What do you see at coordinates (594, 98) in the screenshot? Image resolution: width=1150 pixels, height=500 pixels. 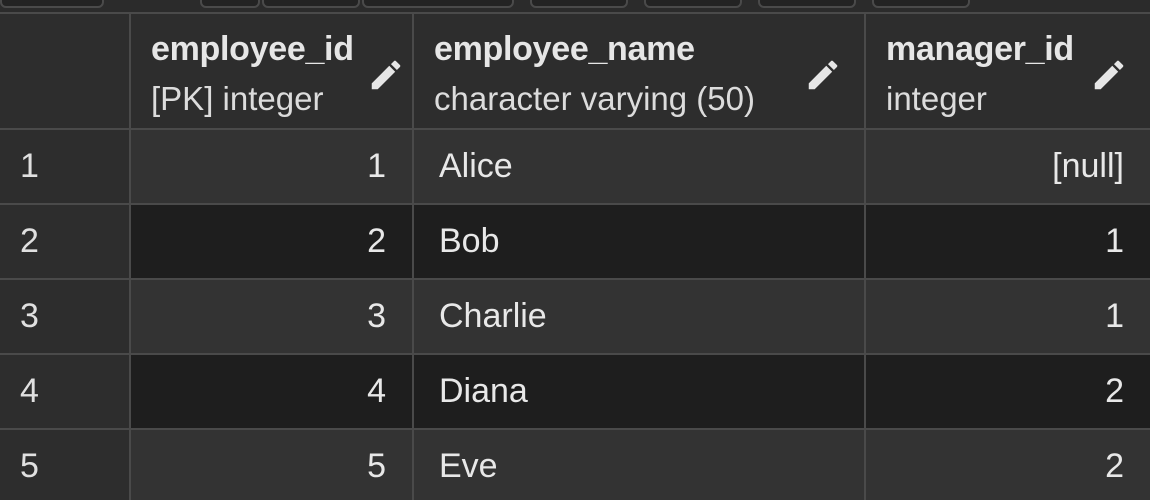 I see `column-type: character varying (50)` at bounding box center [594, 98].